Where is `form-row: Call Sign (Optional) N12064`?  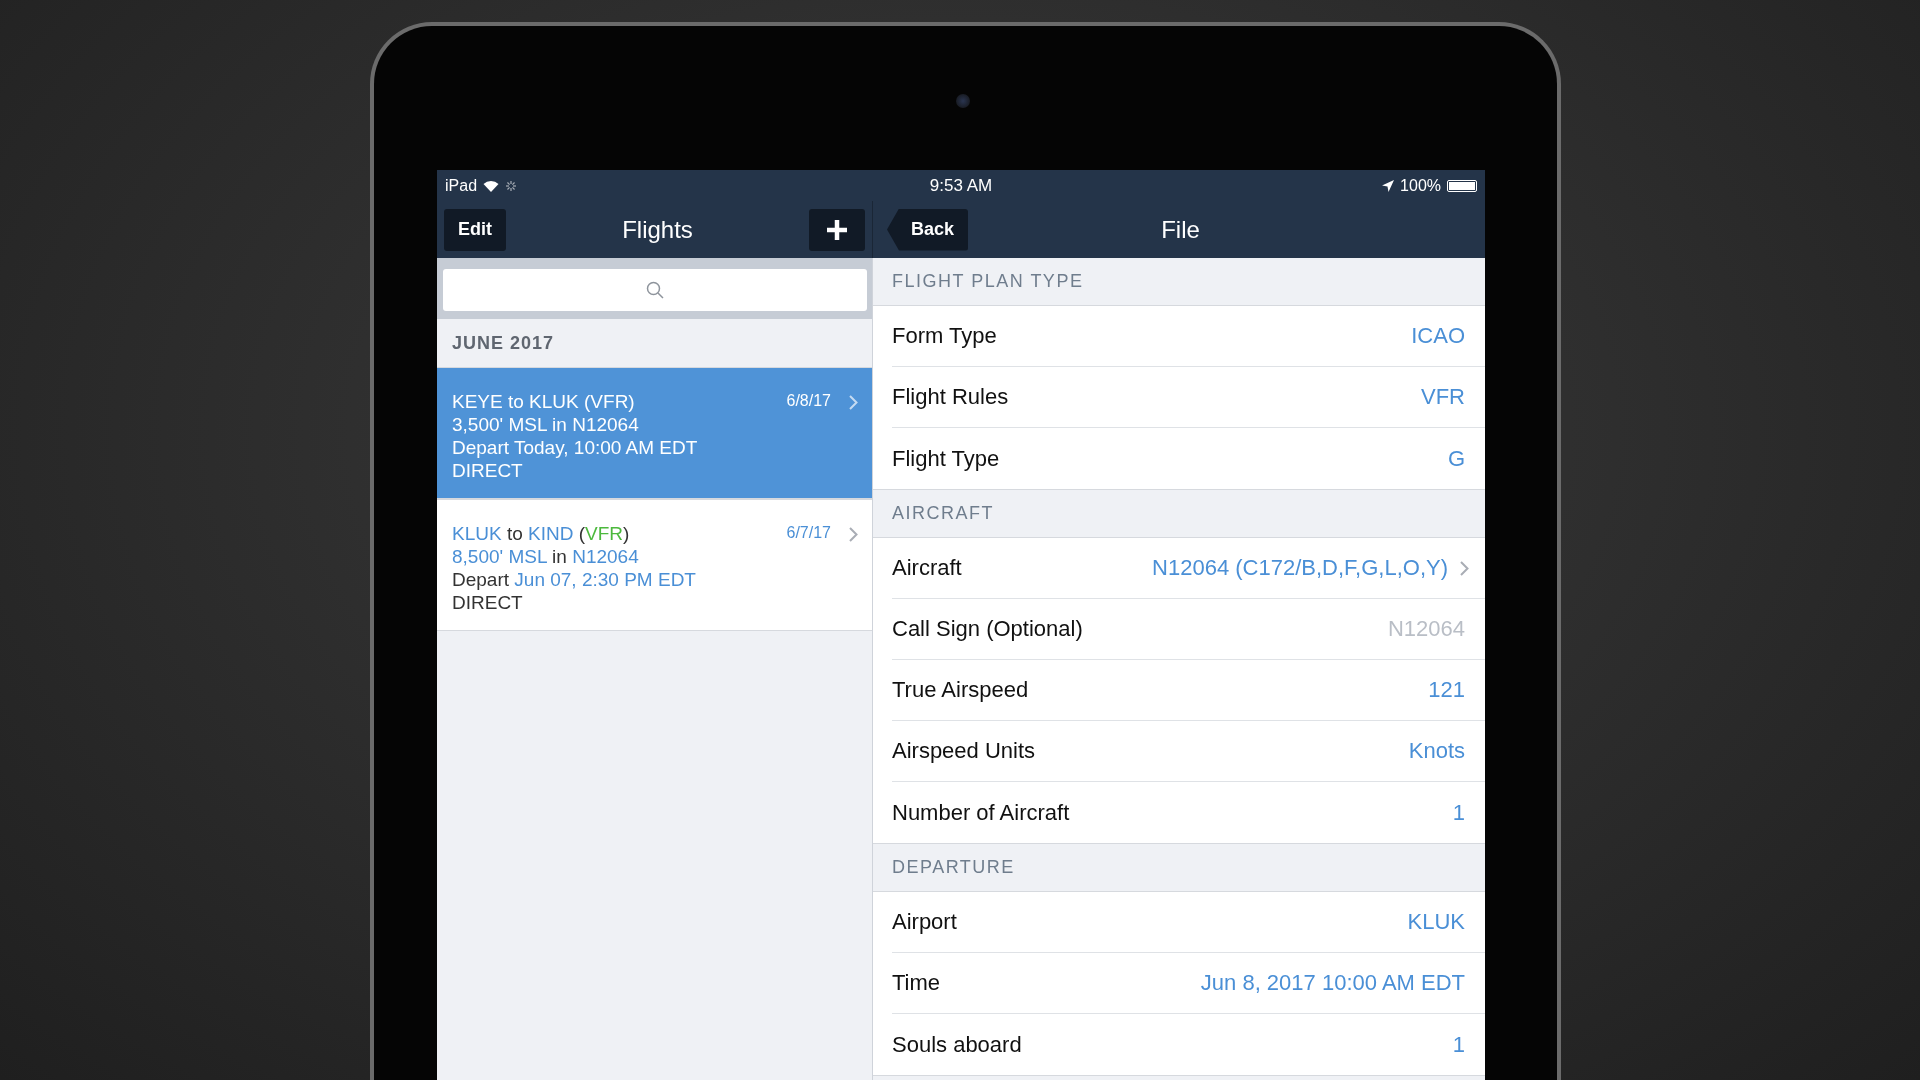
form-row: Call Sign (Optional) N12064 is located at coordinates (1188, 629).